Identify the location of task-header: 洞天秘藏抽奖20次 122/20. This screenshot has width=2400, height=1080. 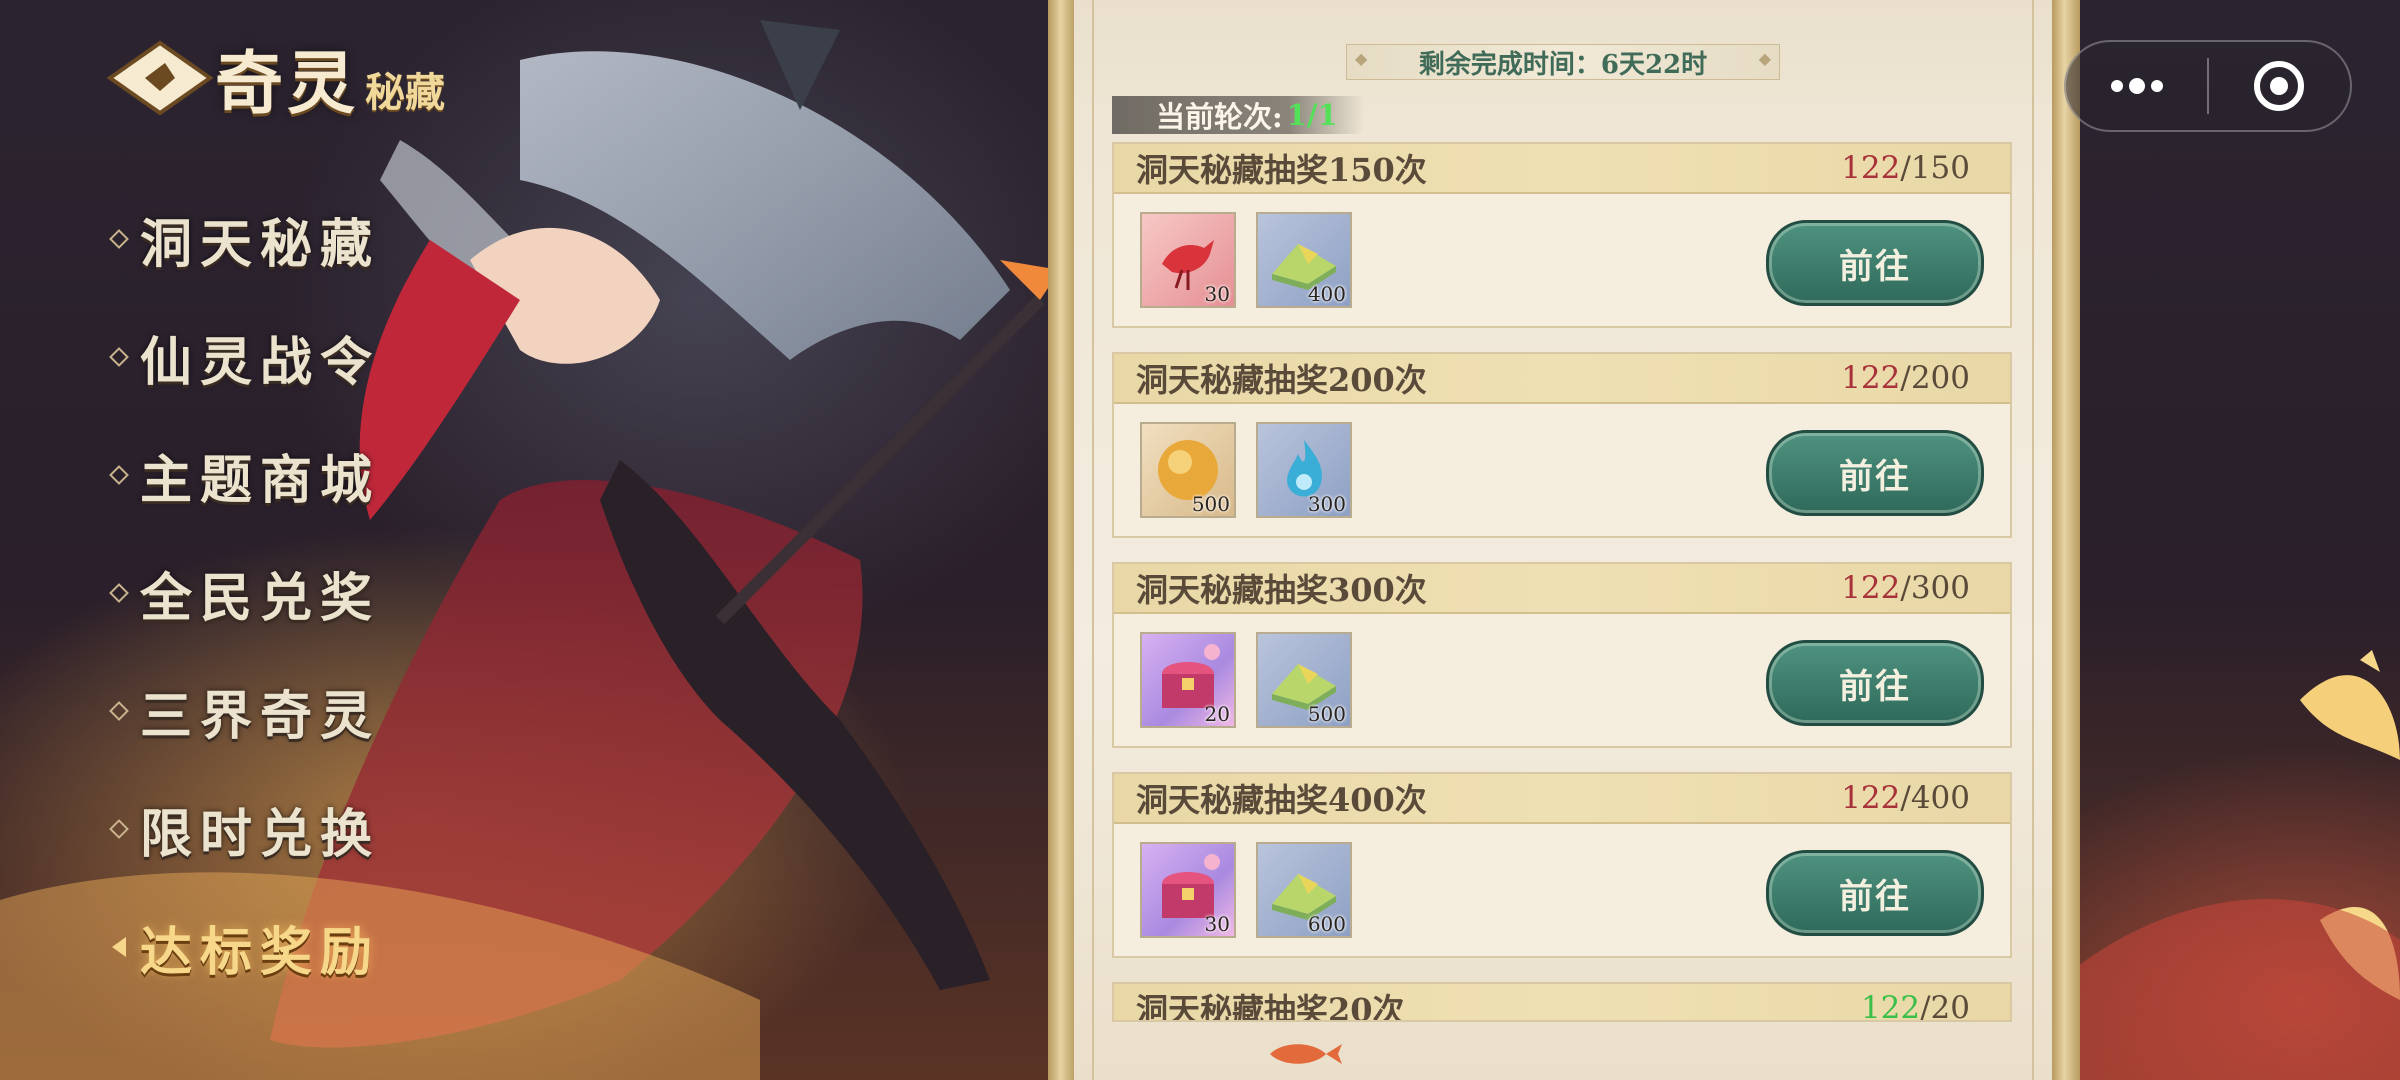
(1562, 1003).